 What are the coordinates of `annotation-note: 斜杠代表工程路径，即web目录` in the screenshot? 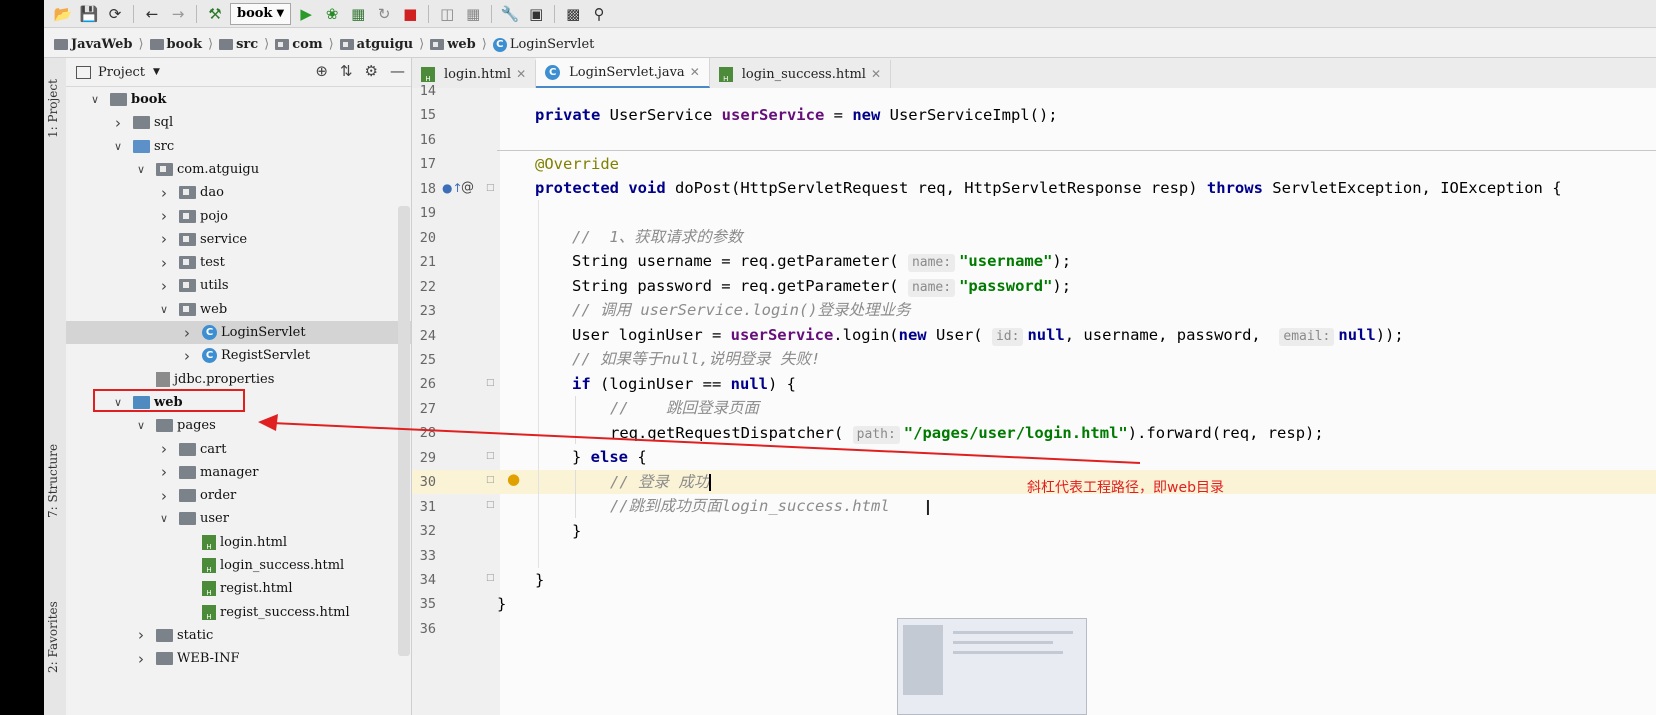 It's located at (1125, 488).